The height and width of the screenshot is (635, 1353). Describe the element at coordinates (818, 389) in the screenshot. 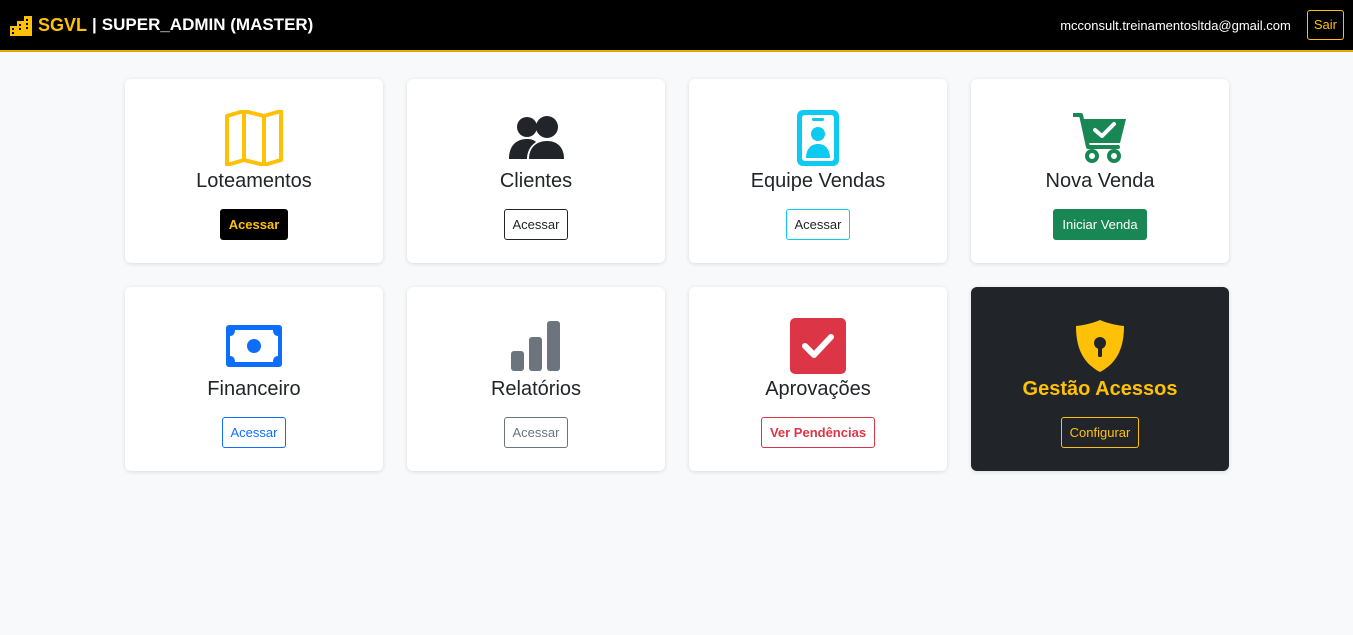

I see `card-title: Aprovações` at that location.